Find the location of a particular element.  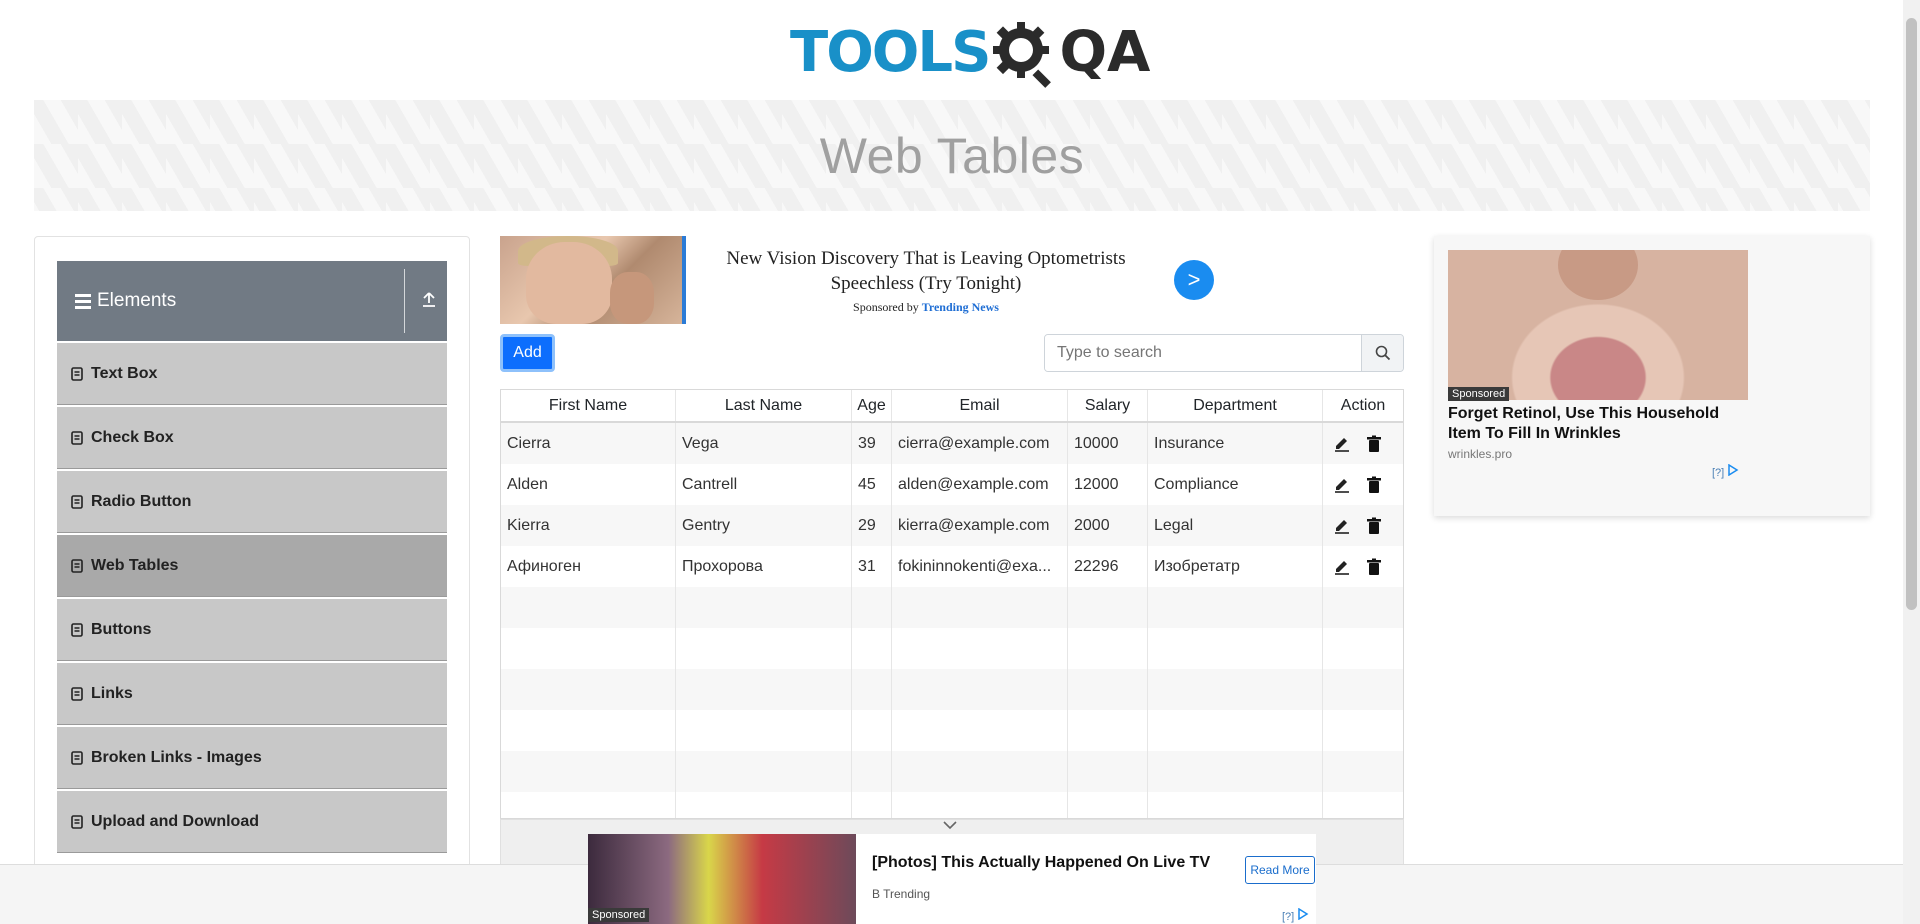

sidebar-item-web-tables: Web Tables is located at coordinates (252, 566).